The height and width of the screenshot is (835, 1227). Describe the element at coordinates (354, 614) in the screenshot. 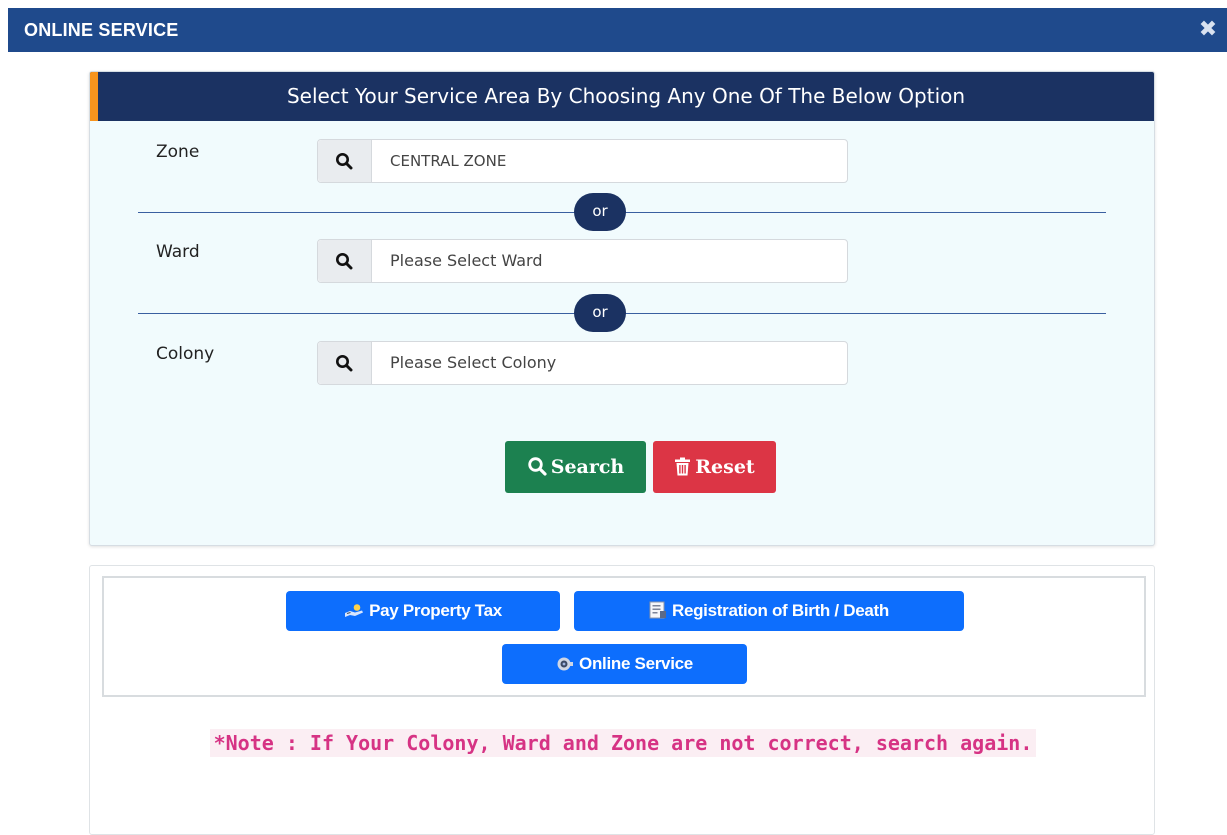

I see `hand-coin-icon` at that location.